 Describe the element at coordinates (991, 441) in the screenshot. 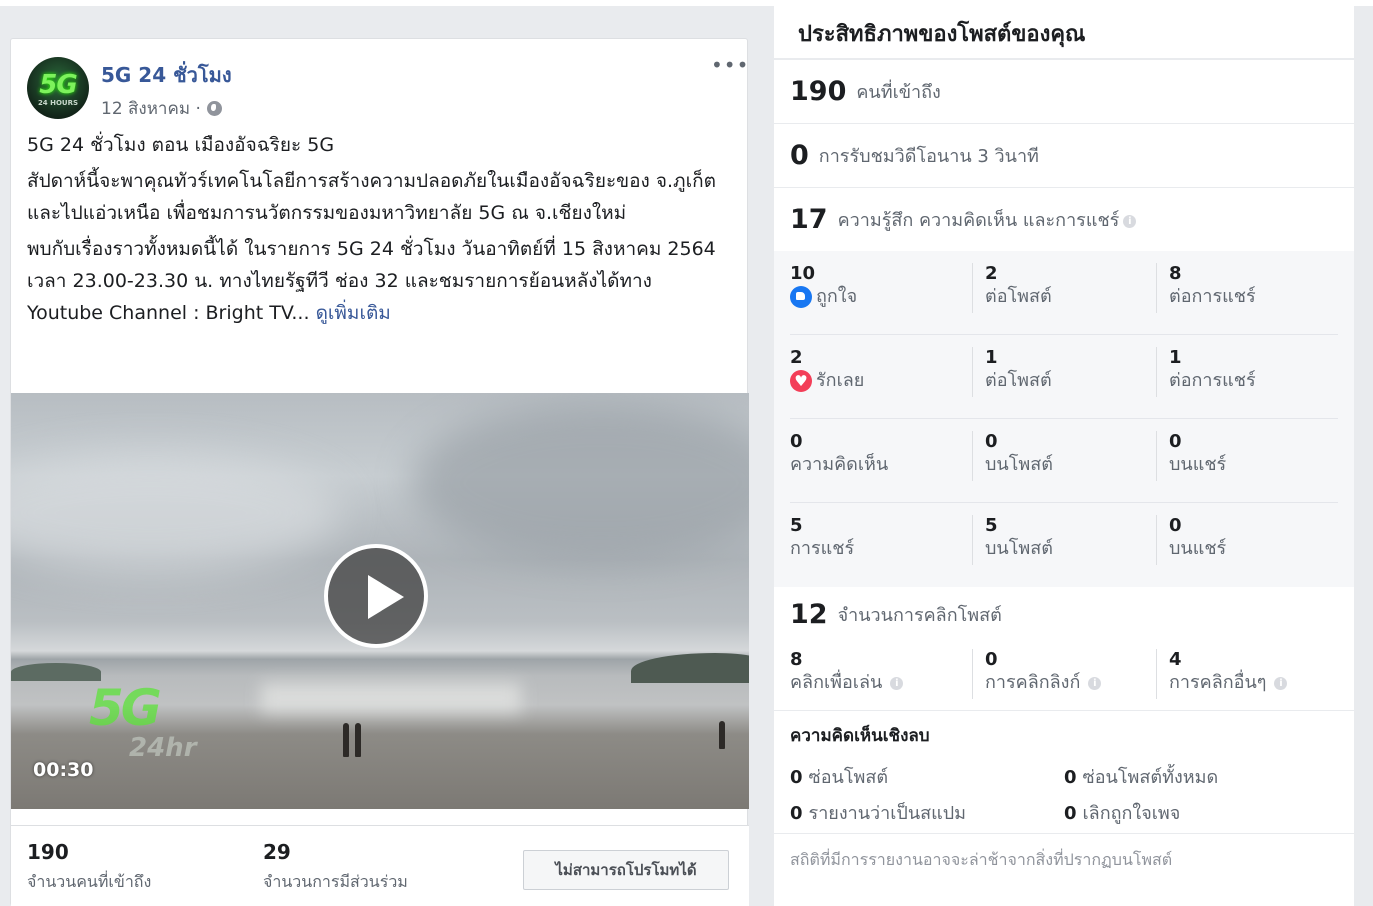

I see `comments-on-post-value: 0` at that location.